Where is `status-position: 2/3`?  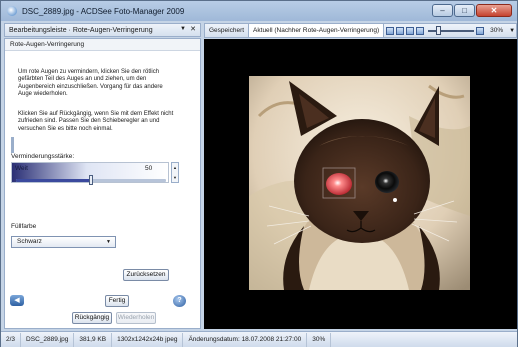
status-position: 2/3 is located at coordinates (11, 339).